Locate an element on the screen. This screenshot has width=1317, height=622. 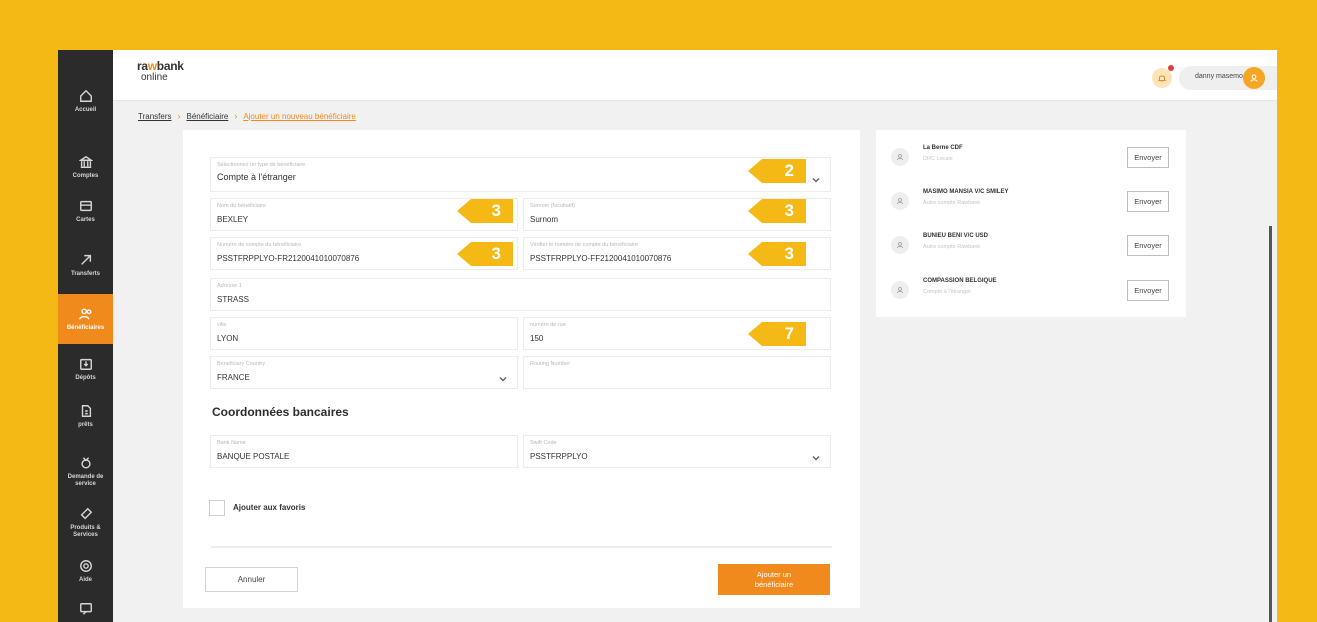
sidebar-item-transferts: Transferts is located at coordinates (85, 265).